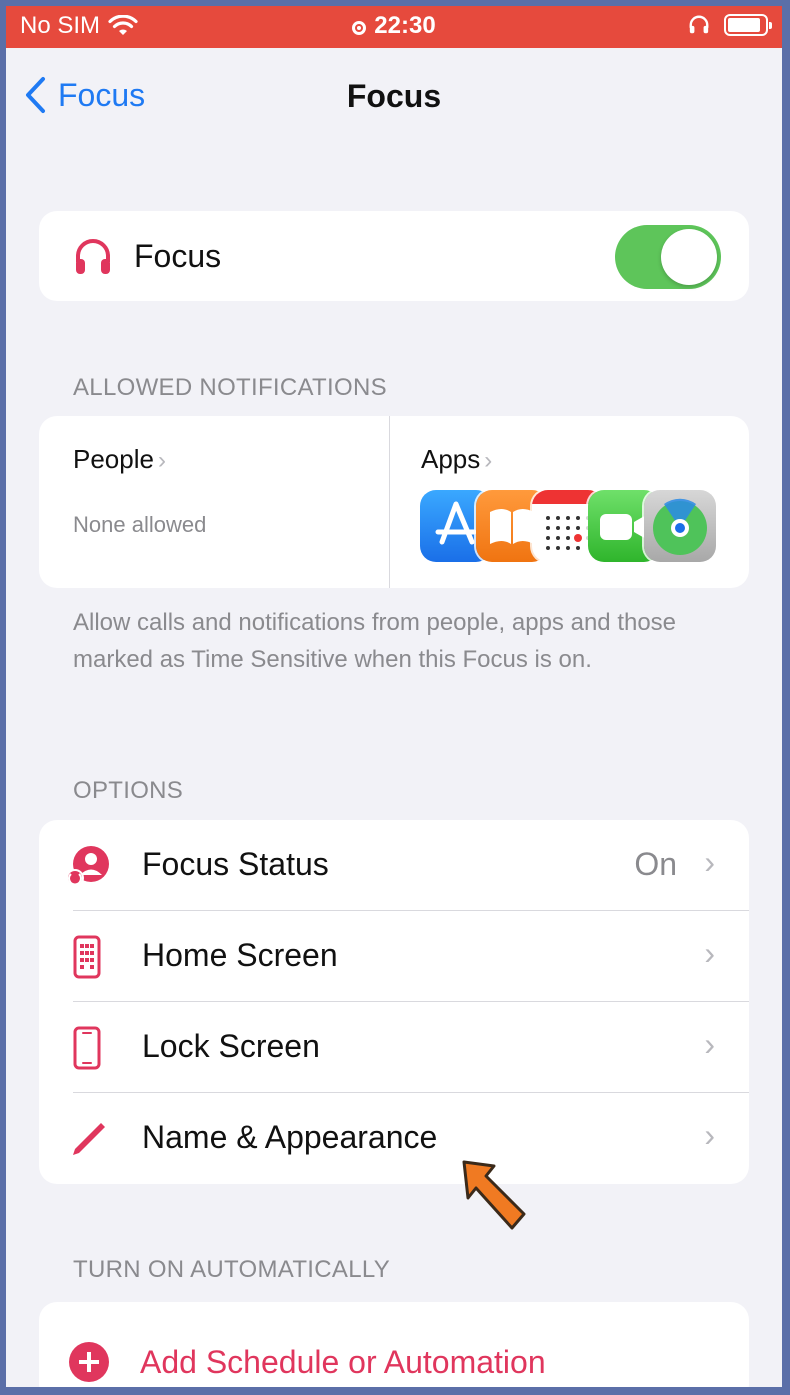 The width and height of the screenshot is (790, 1395). What do you see at coordinates (140, 524) in the screenshot?
I see `people-subtitle: None allowed` at bounding box center [140, 524].